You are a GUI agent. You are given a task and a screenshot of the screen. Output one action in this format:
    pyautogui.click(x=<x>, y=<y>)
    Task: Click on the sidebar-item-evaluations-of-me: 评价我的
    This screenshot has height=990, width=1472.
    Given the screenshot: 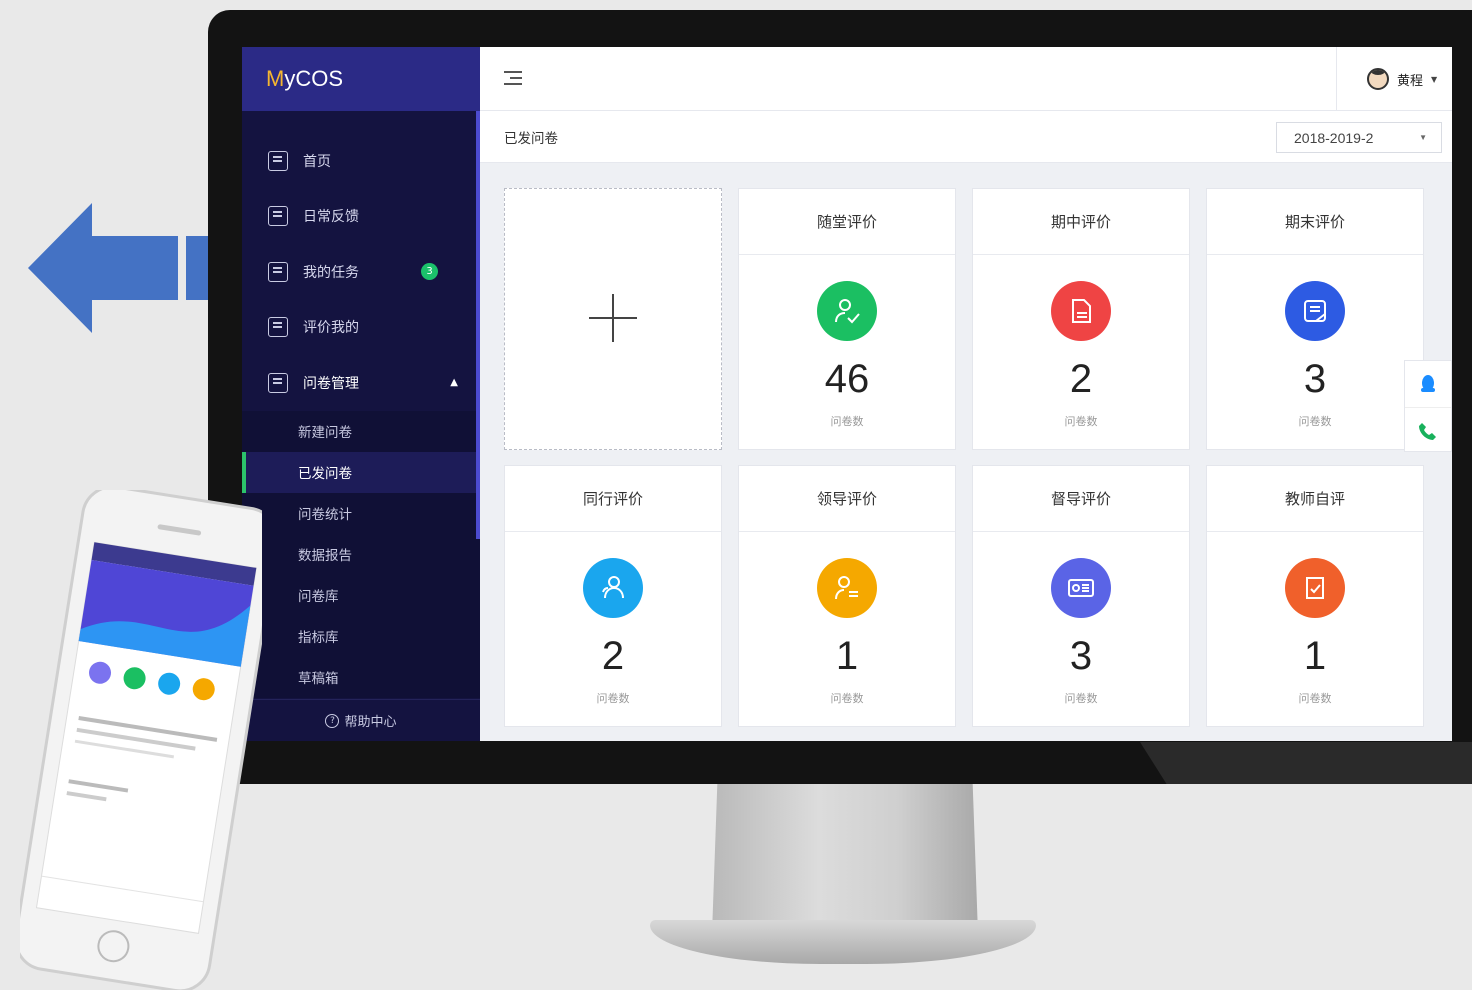 What is the action you would take?
    pyautogui.click(x=361, y=328)
    